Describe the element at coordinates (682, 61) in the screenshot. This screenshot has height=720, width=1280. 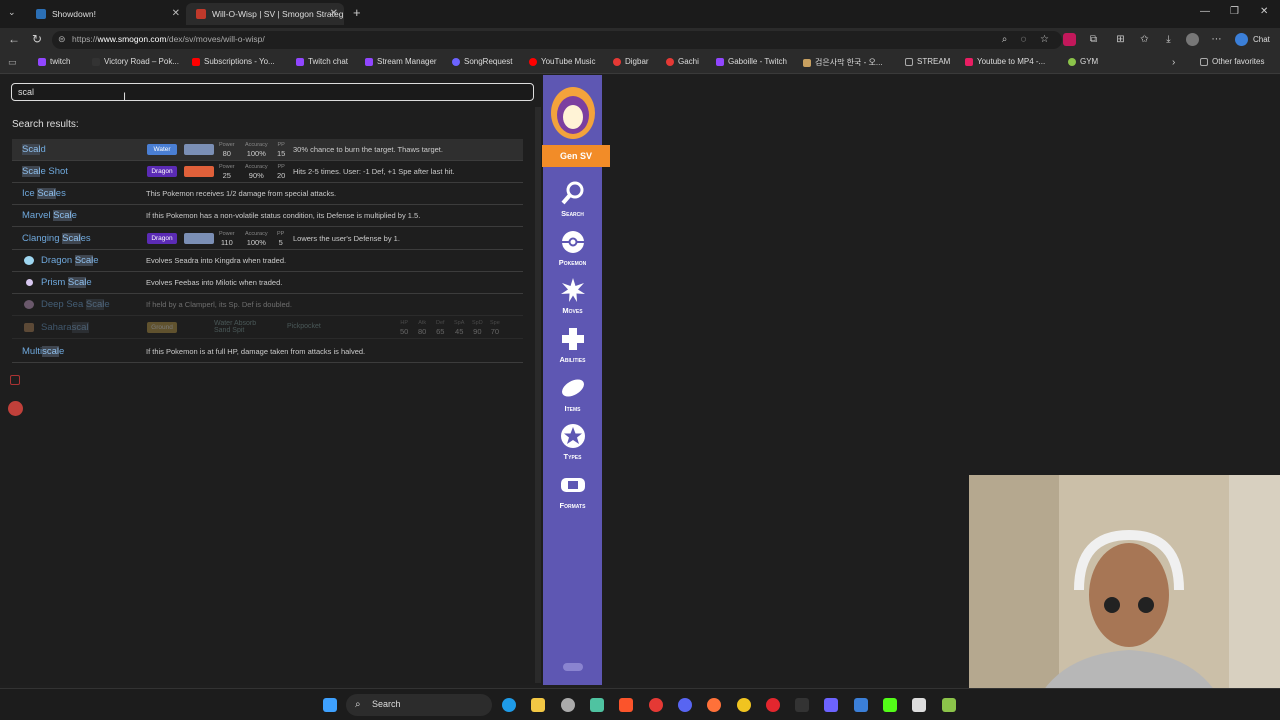
I see `bookmark-gachi: Gachi` at that location.